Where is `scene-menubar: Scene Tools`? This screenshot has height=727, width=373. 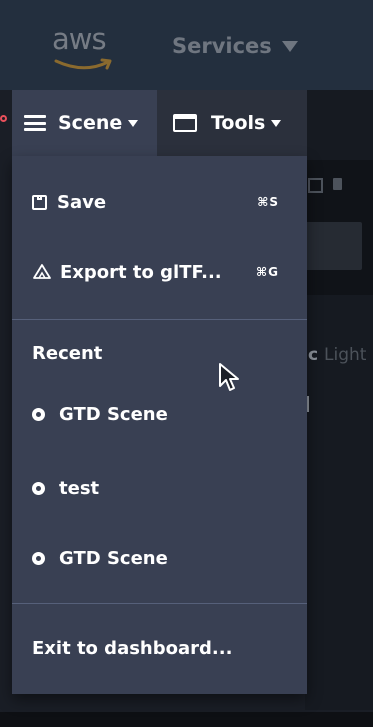
scene-menubar: Scene Tools is located at coordinates (162, 123).